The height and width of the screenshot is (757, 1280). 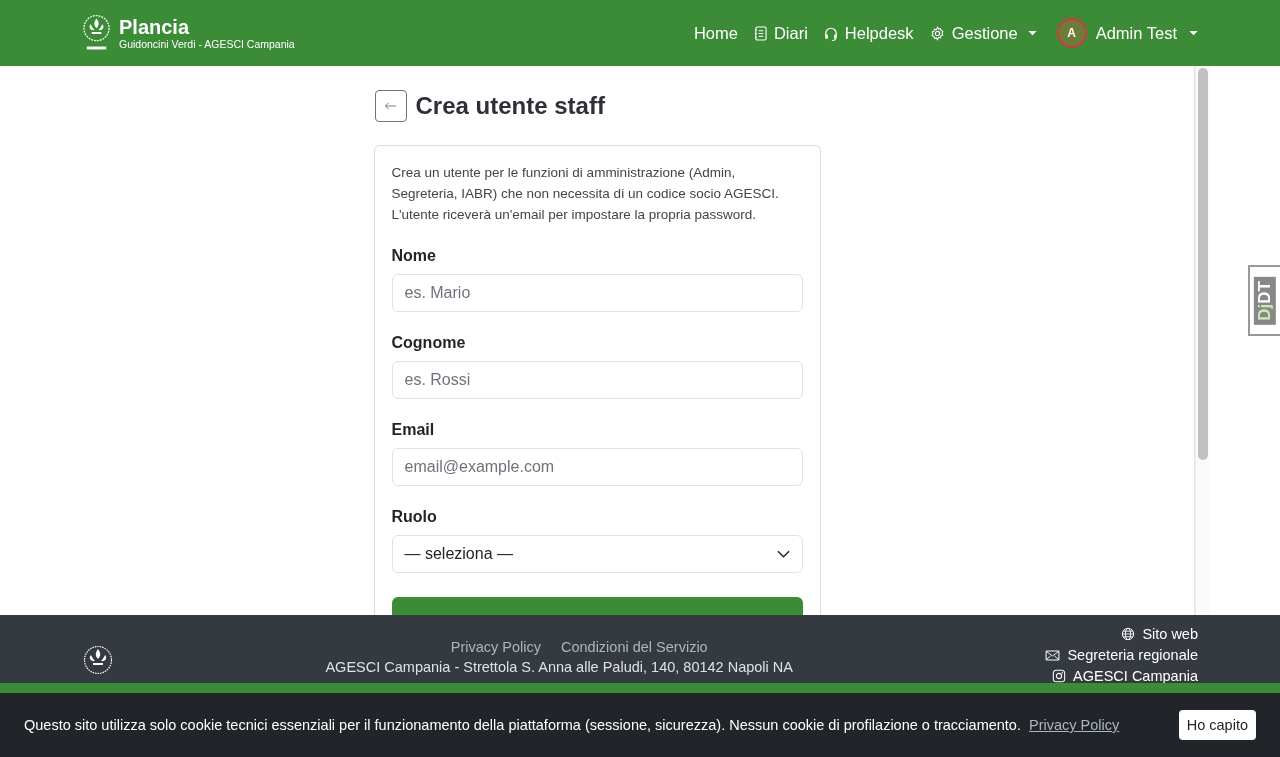 What do you see at coordinates (1264, 300) in the screenshot?
I see `debug-toolbar-handle: DjDT` at bounding box center [1264, 300].